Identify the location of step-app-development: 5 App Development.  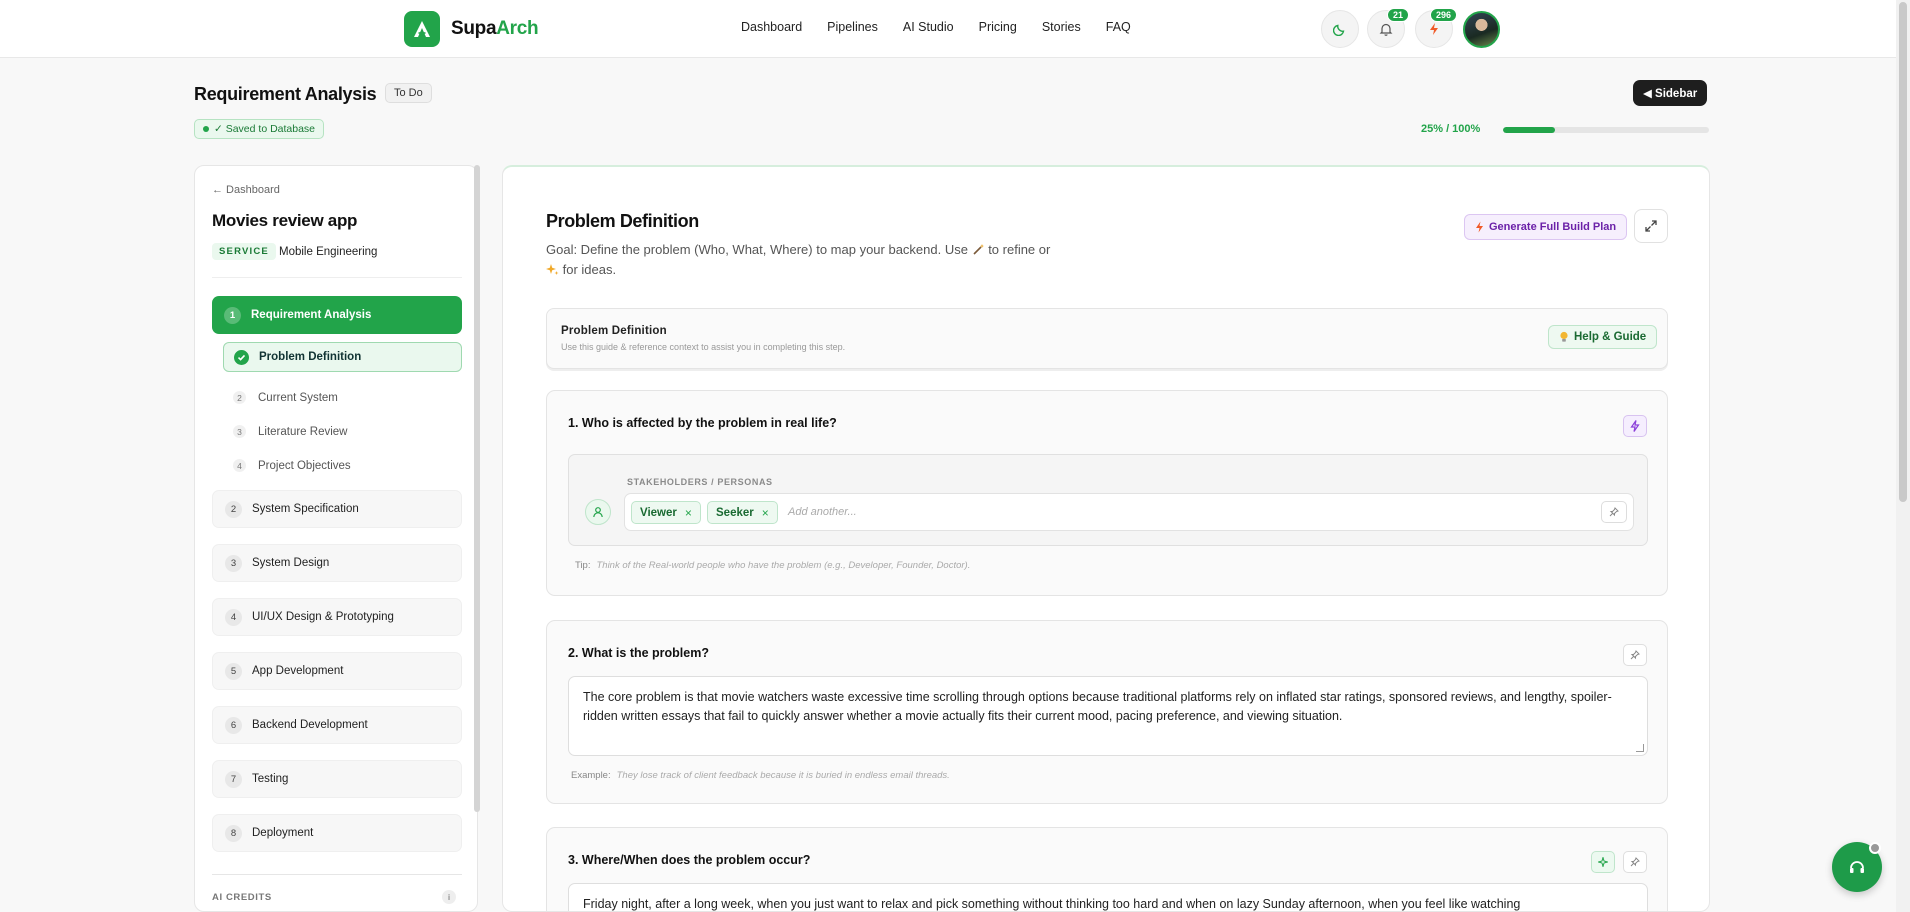
(337, 671).